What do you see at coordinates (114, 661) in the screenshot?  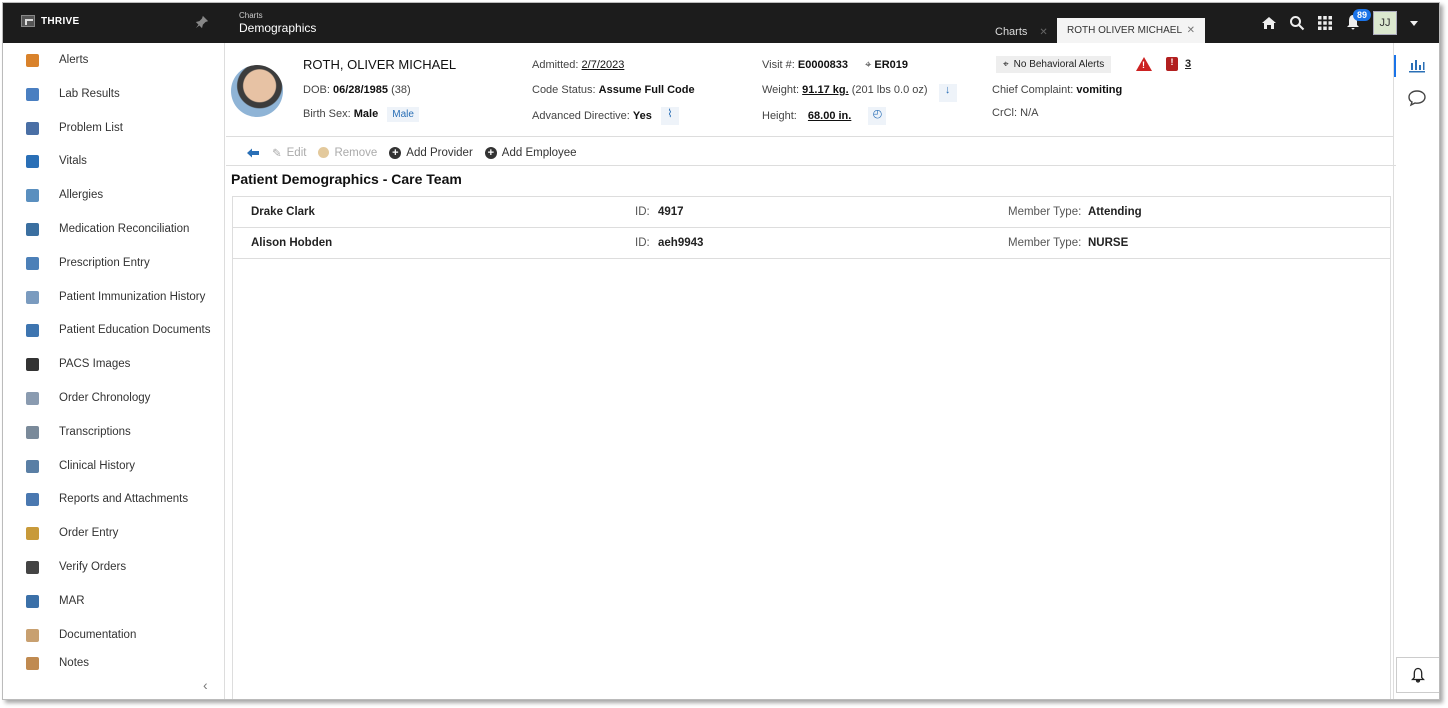 I see `sidebar-item-notes: Notes` at bounding box center [114, 661].